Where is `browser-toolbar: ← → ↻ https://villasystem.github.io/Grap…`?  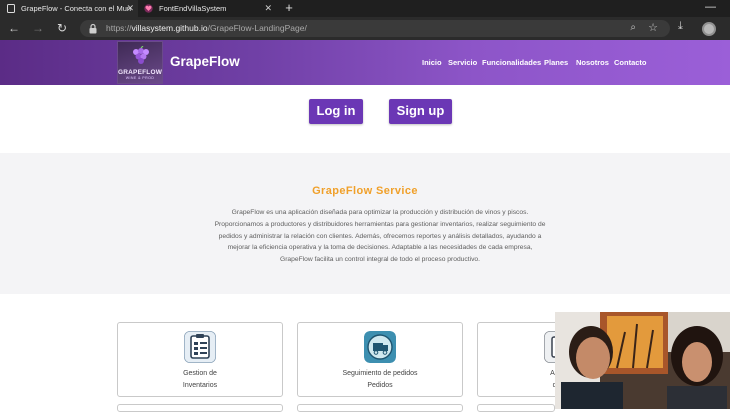 browser-toolbar: ← → ↻ https://villasystem.github.io/Grap… is located at coordinates (365, 28).